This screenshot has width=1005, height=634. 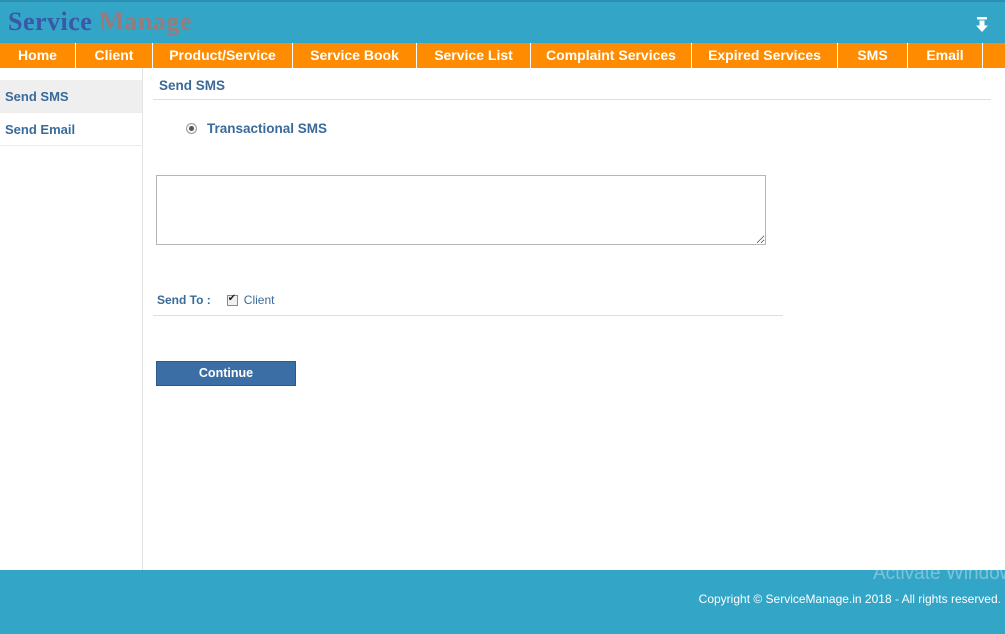 What do you see at coordinates (572, 99) in the screenshot?
I see `title-divider` at bounding box center [572, 99].